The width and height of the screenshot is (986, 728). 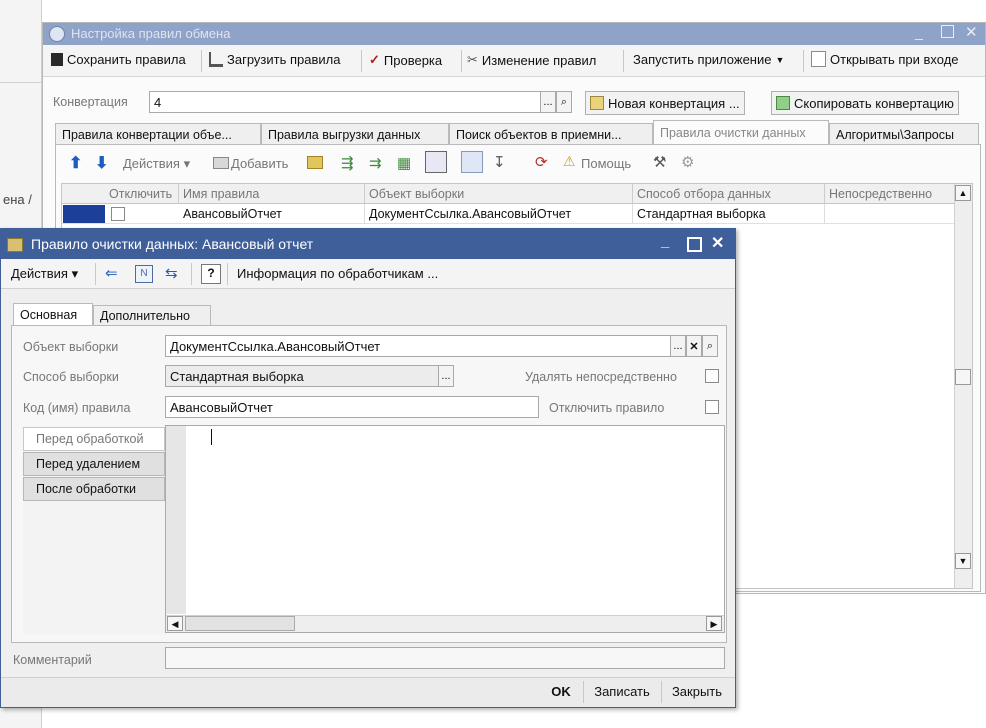 What do you see at coordinates (315, 162) in the screenshot?
I see `folder-icon` at bounding box center [315, 162].